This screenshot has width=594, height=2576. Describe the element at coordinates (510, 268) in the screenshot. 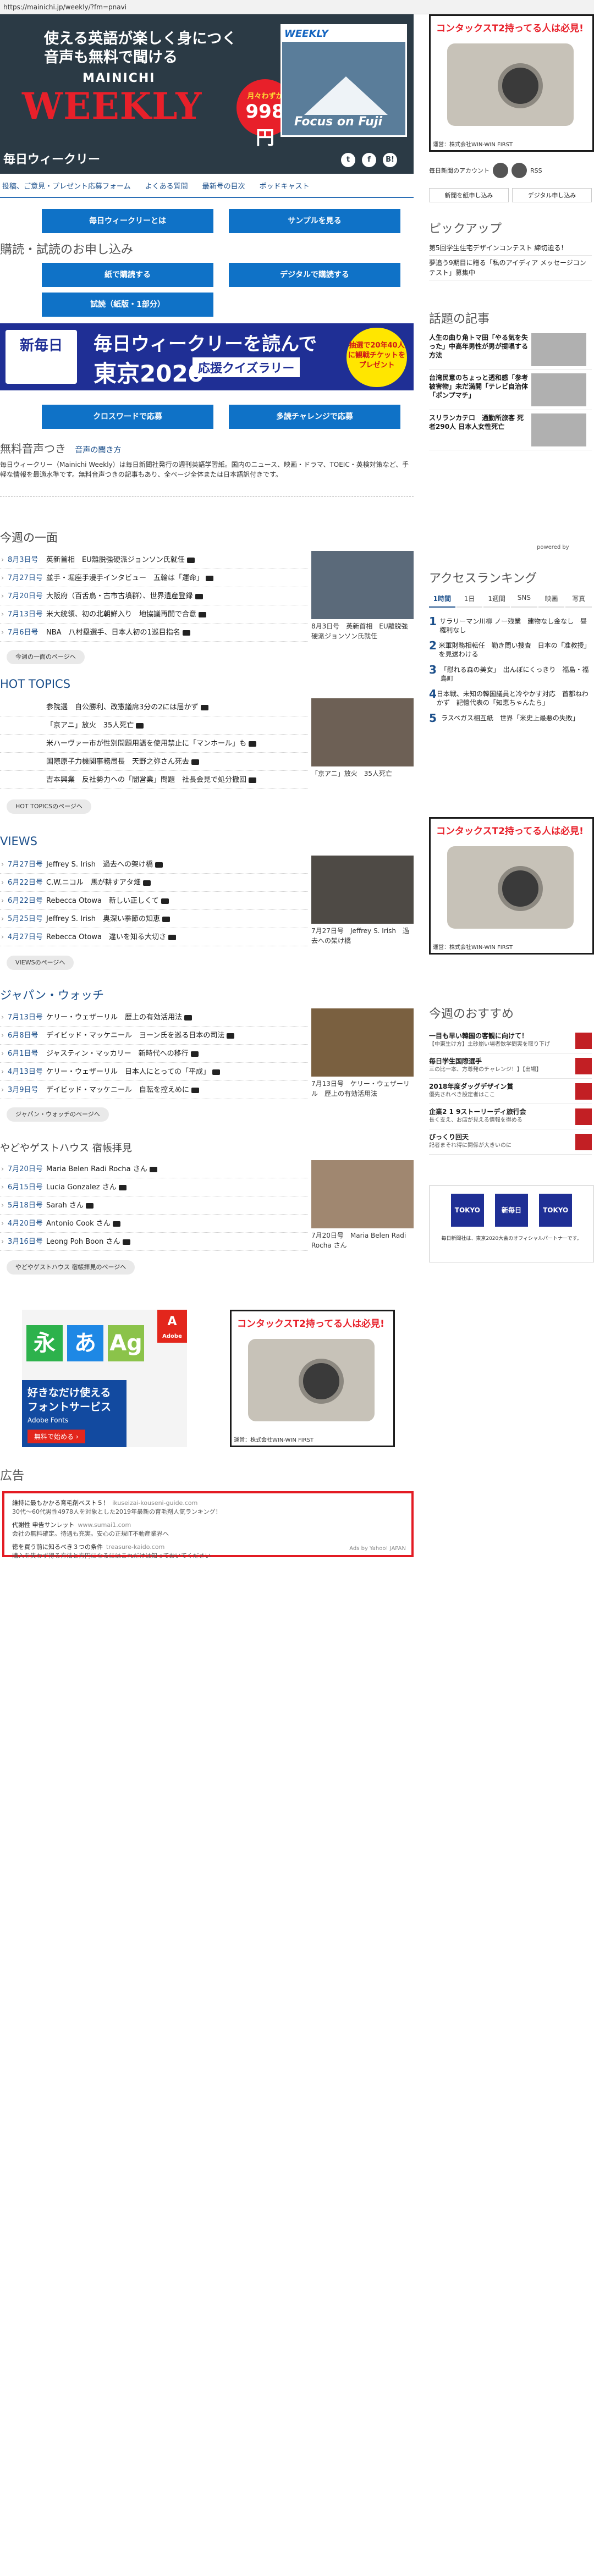

I see `pickup-item: 夢追う9期目に贈る「私のアイディア メッセージコンテスト」募集中` at that location.